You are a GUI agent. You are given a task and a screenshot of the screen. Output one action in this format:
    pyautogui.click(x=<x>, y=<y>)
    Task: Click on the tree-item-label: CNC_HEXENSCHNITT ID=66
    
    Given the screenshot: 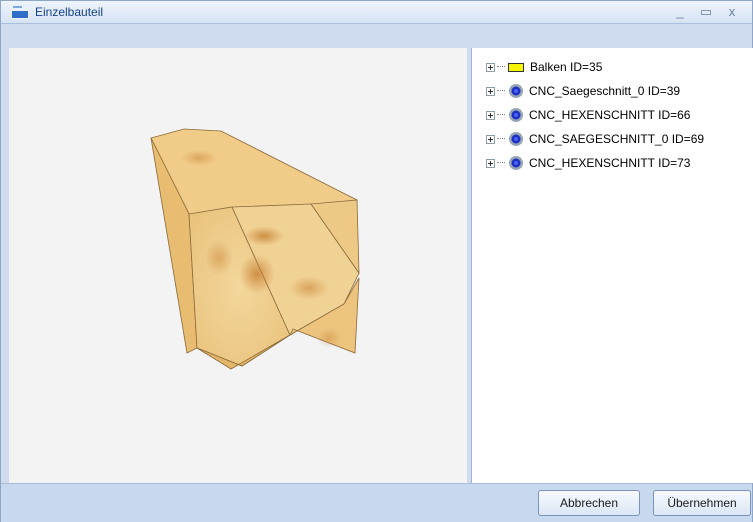 What is the action you would take?
    pyautogui.click(x=610, y=115)
    